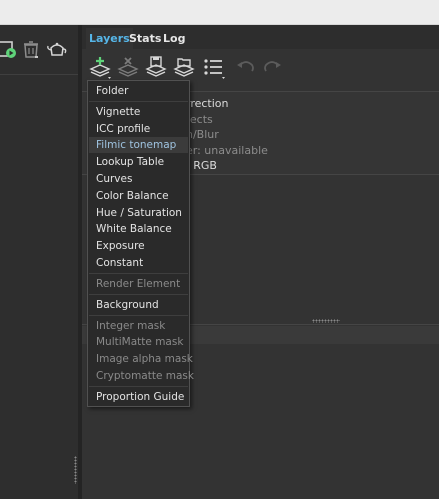  What do you see at coordinates (75, 470) in the screenshot?
I see `pane-resize-grip` at bounding box center [75, 470].